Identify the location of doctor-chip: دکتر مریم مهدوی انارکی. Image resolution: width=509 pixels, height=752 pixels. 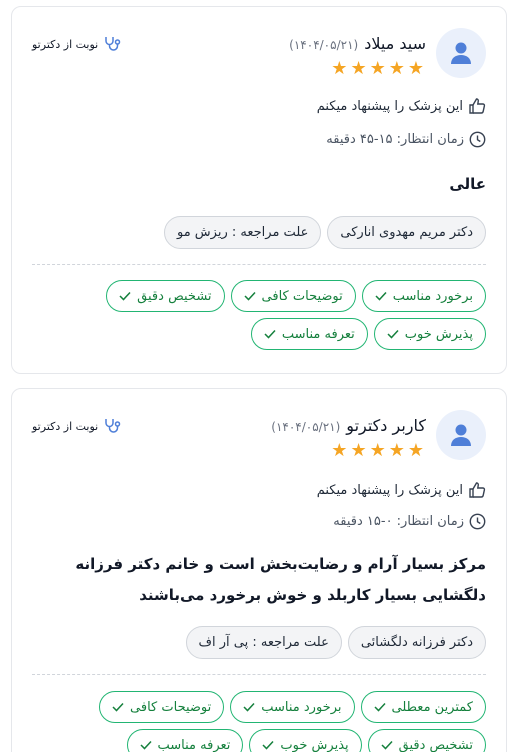
(406, 232).